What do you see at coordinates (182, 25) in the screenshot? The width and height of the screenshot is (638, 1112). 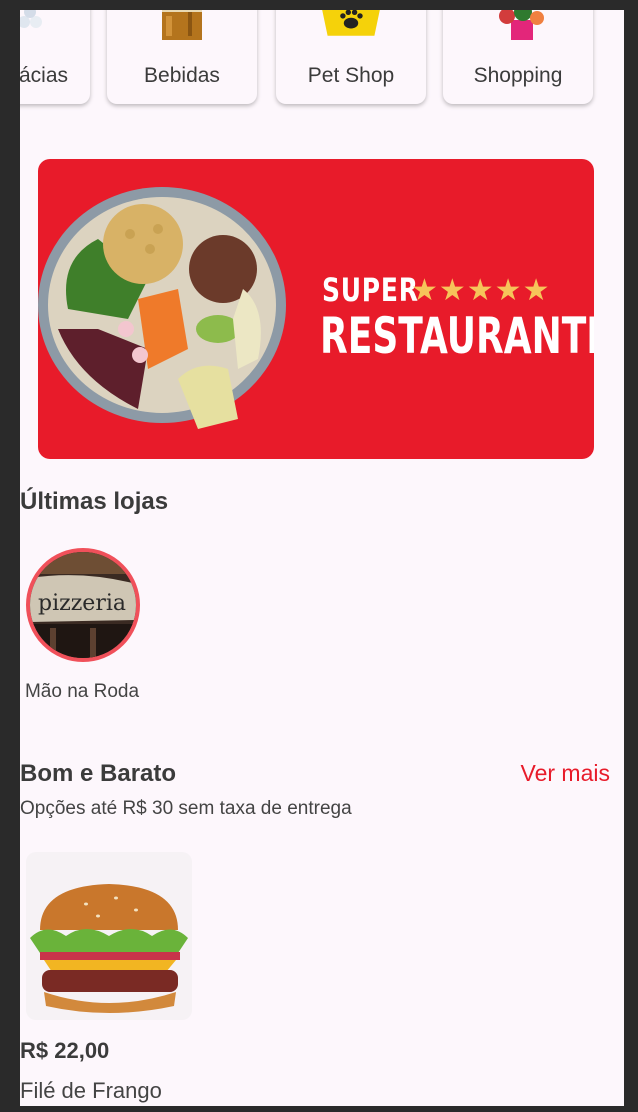 I see `beer-icon` at bounding box center [182, 25].